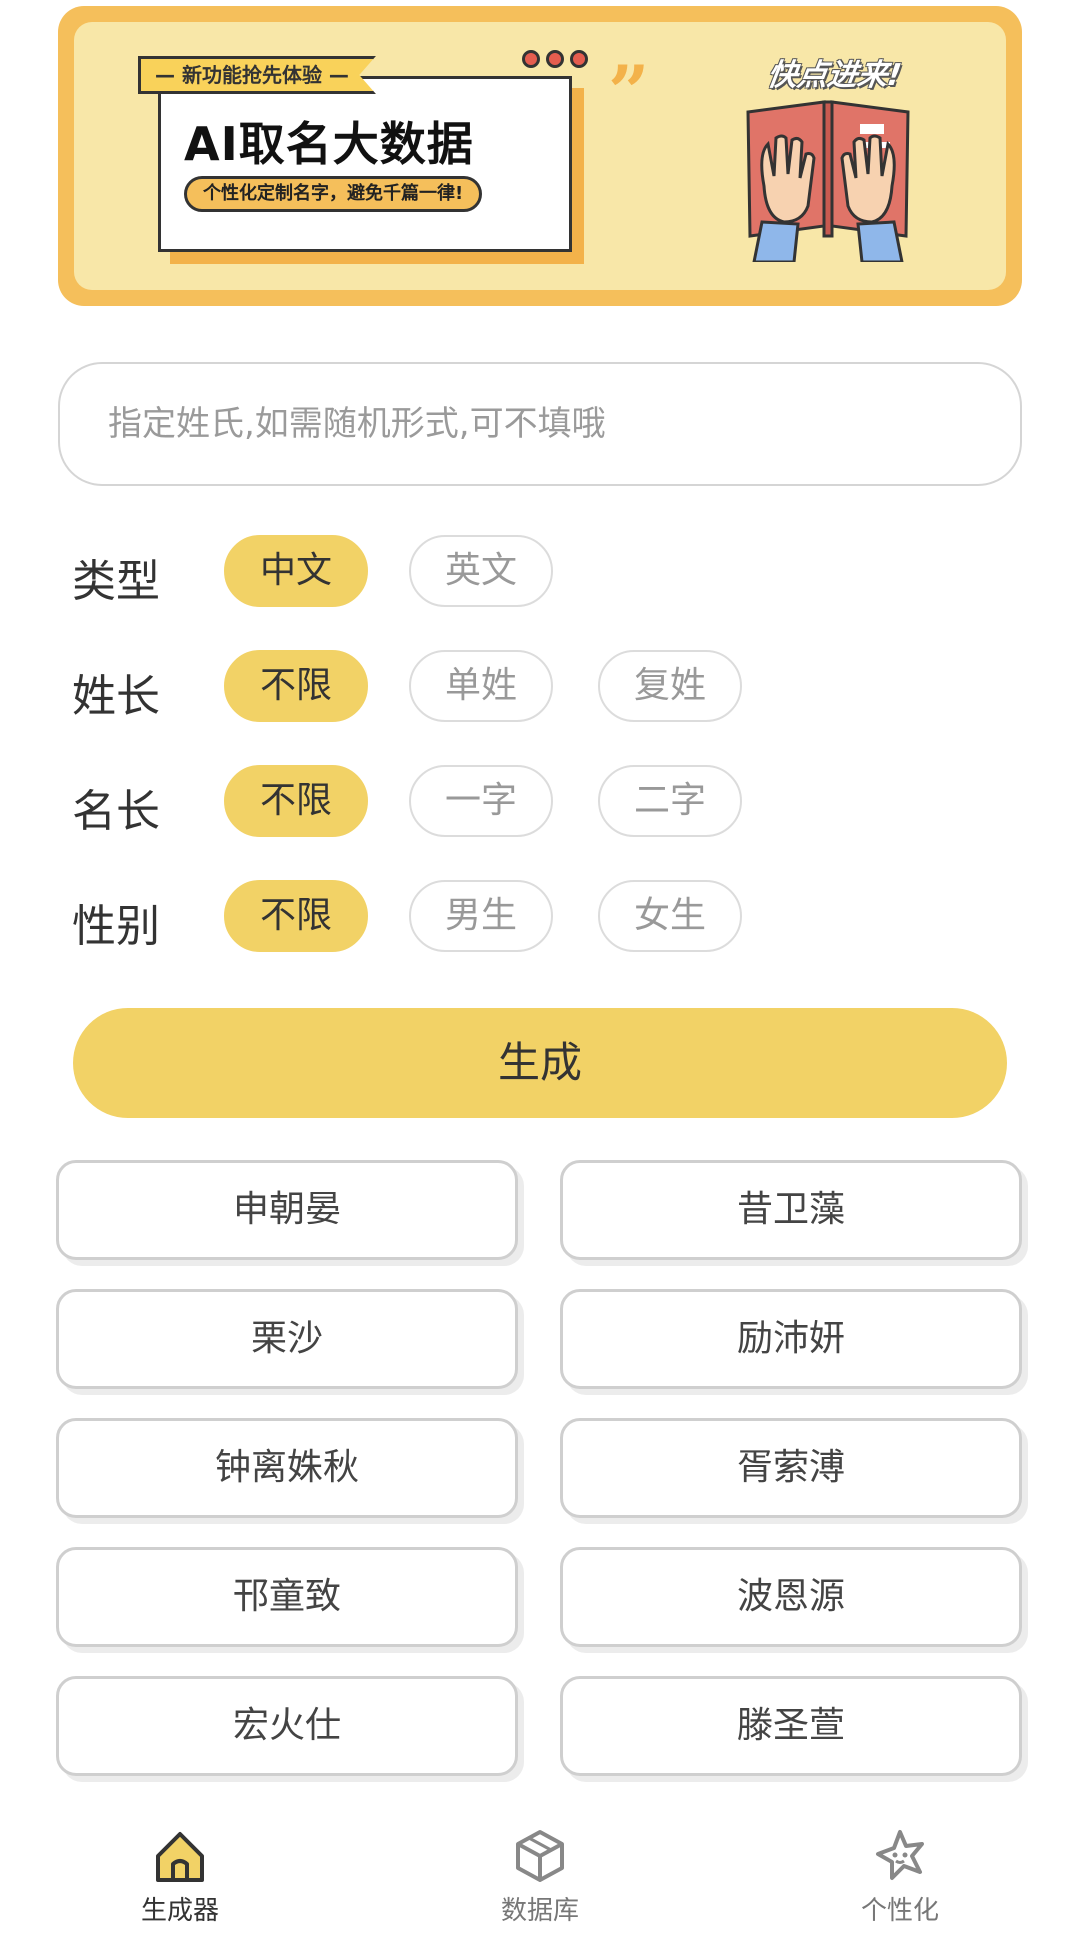 This screenshot has height=1944, width=1080. Describe the element at coordinates (670, 801) in the screenshot. I see `chip-given-two: 二字` at that location.